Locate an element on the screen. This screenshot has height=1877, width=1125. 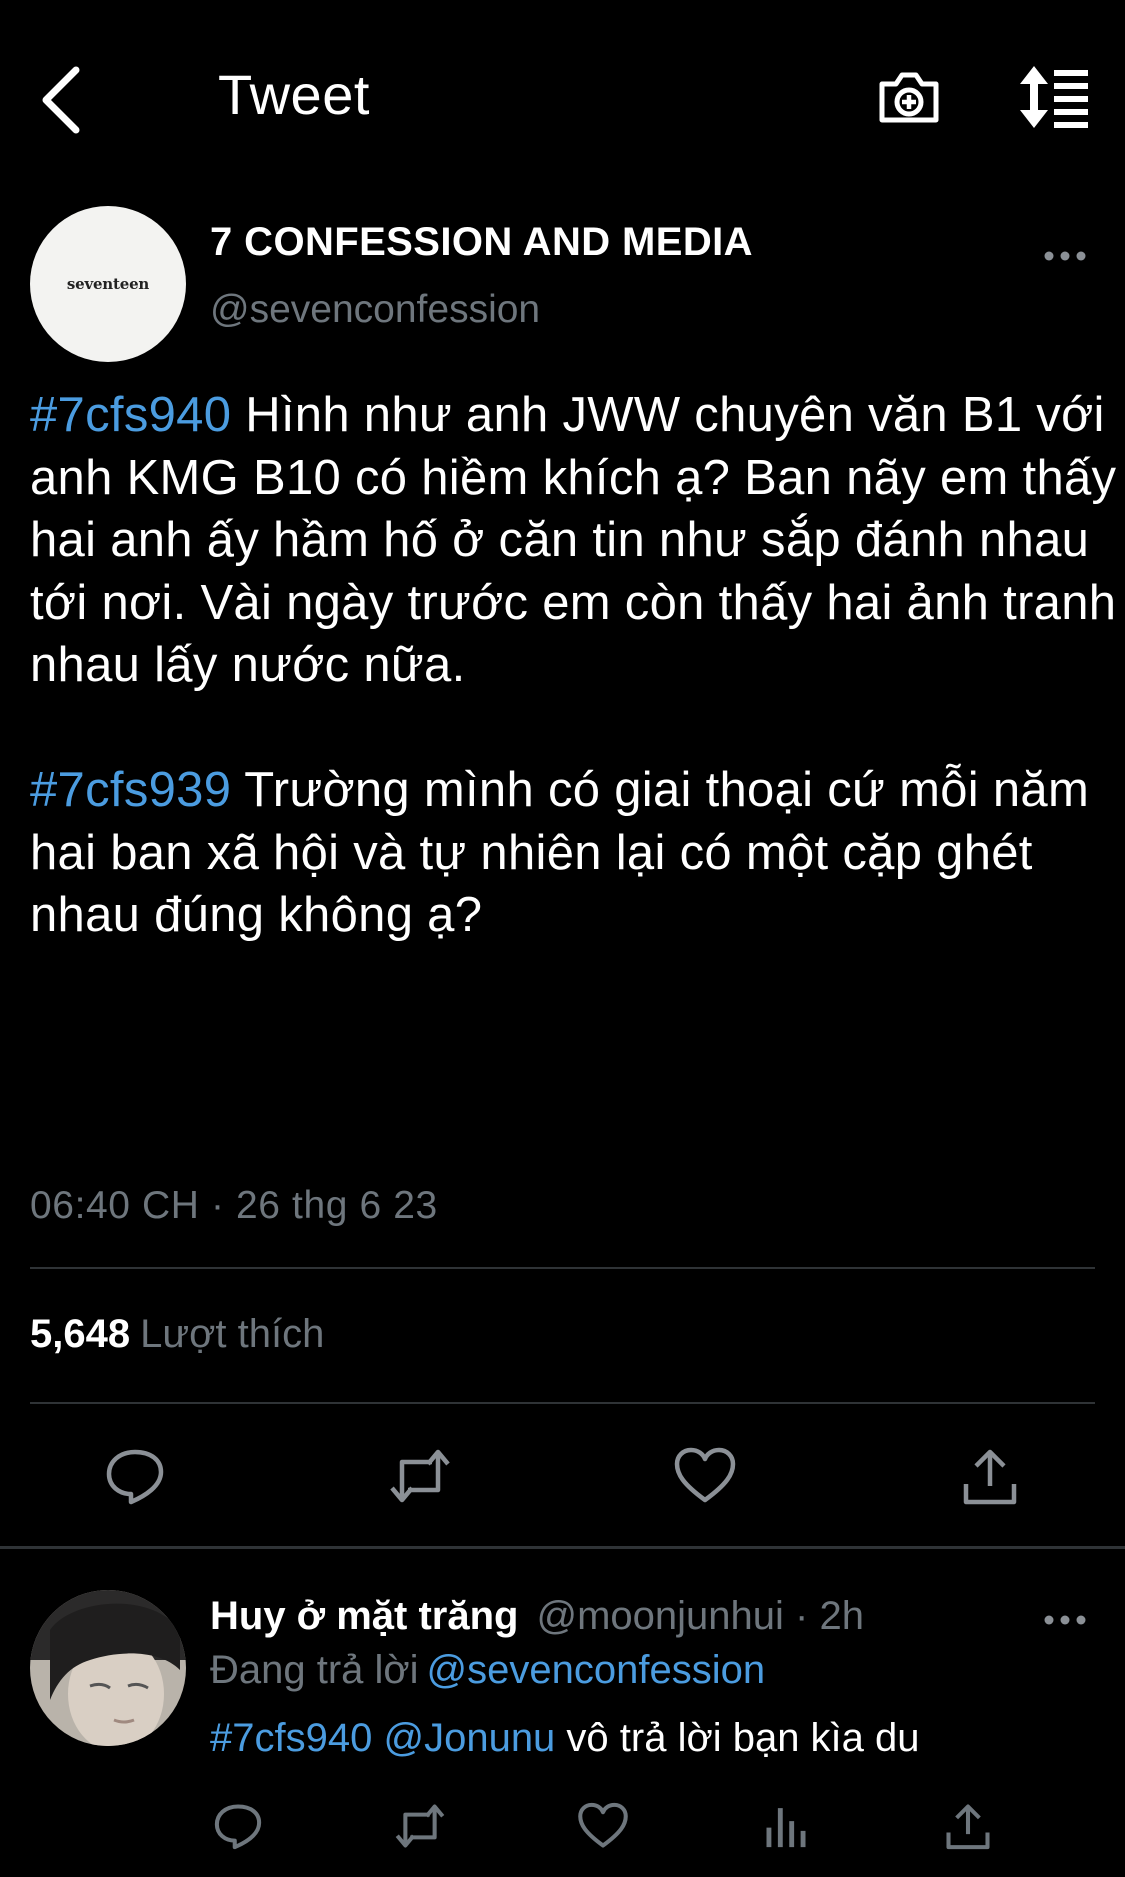
reply-reply-button is located at coordinates (238, 1826).